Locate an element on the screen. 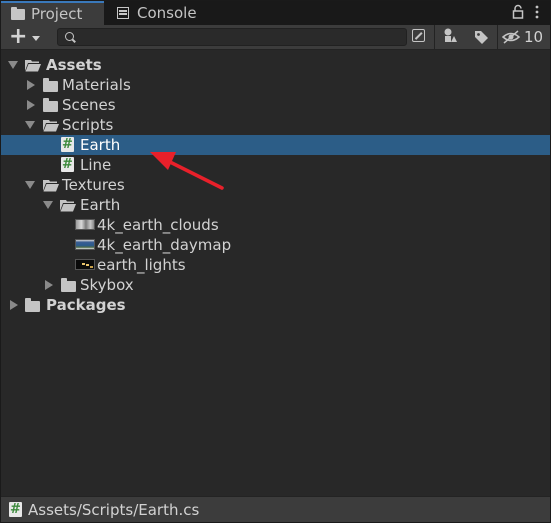 Image resolution: width=551 pixels, height=523 pixels. shapes-icon is located at coordinates (450, 35).